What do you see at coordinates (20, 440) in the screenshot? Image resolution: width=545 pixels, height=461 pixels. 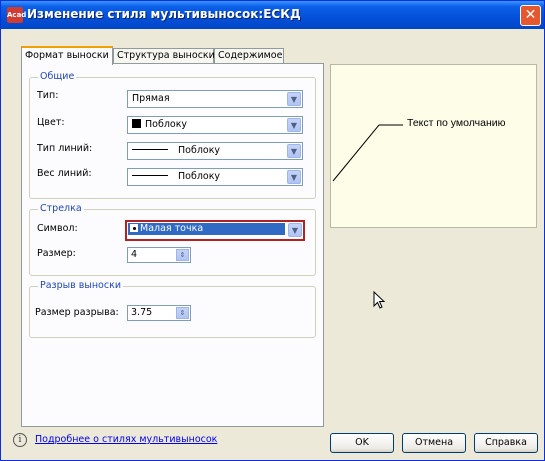 I see `info-icon: i` at bounding box center [20, 440].